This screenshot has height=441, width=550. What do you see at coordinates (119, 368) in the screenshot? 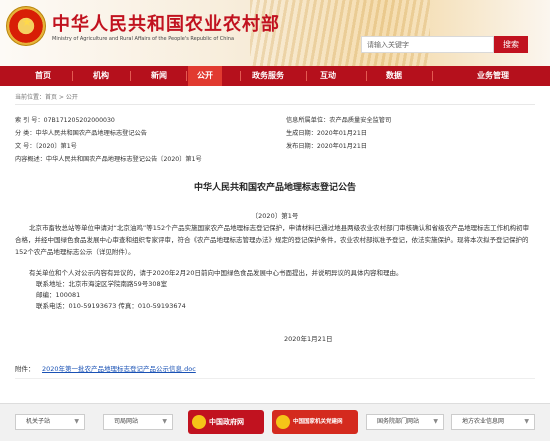
I see `attachment-link: 2020年第一批农产品地理标志登记产品公示信息.doc` at bounding box center [119, 368].